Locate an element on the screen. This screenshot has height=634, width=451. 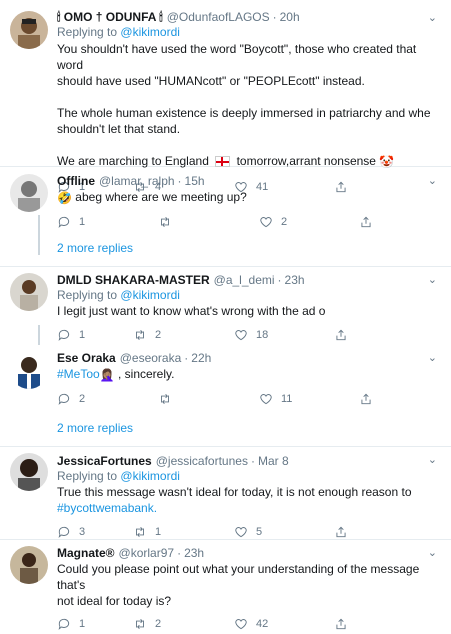
like-count: 2 is located at coordinates (284, 221).